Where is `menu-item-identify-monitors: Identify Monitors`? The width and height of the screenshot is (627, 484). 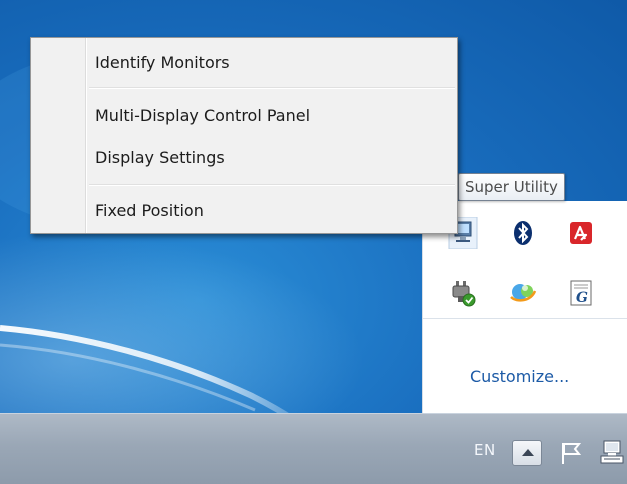
menu-item-identify-monitors: Identify Monitors is located at coordinates (244, 63).